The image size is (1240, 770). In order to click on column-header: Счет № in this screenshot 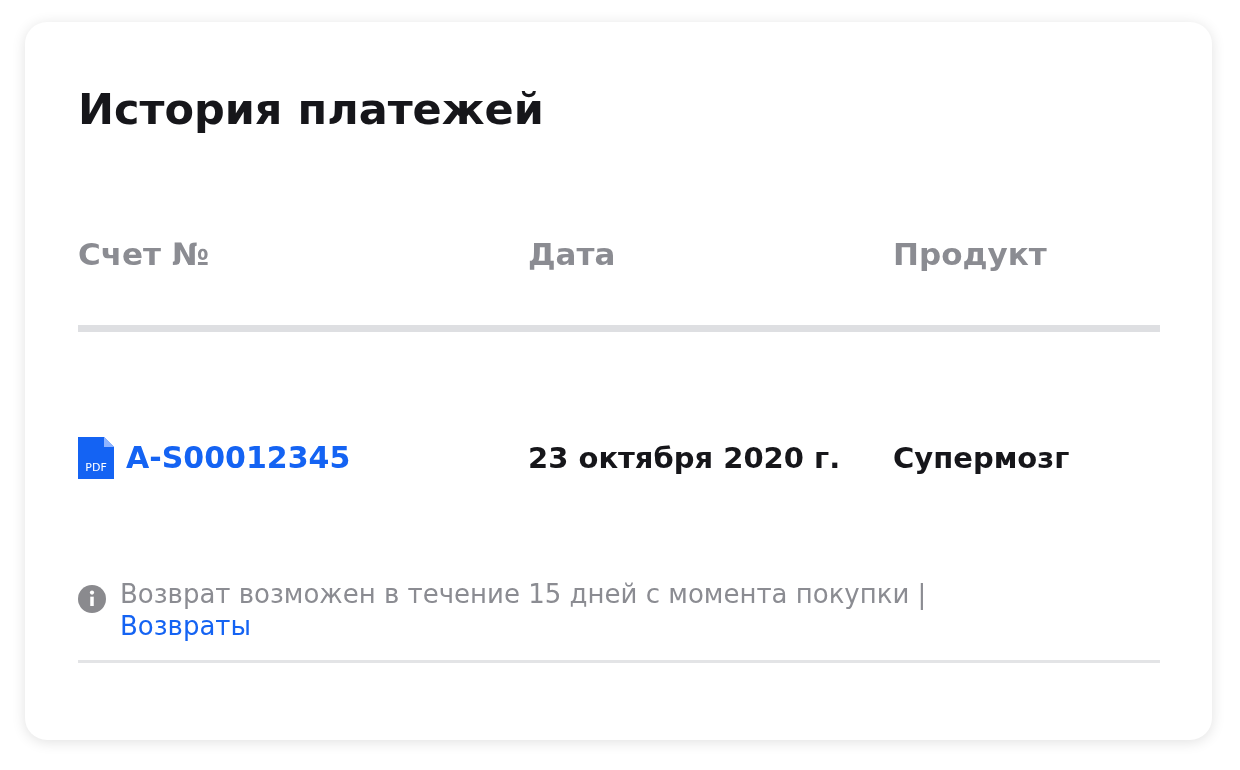, I will do `click(144, 254)`.